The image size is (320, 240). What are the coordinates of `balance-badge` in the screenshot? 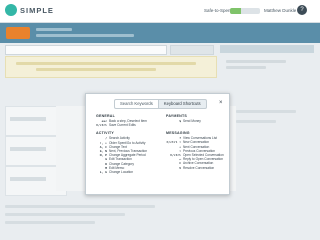 It's located at (18, 33).